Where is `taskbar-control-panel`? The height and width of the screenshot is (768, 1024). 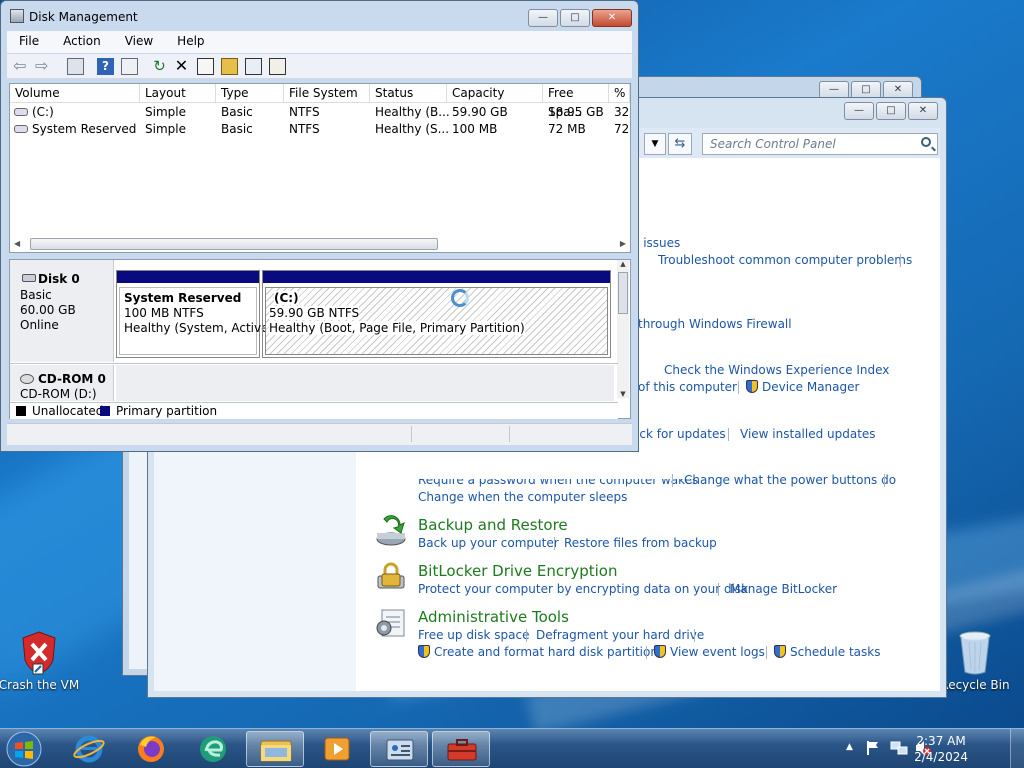 taskbar-control-panel is located at coordinates (399, 749).